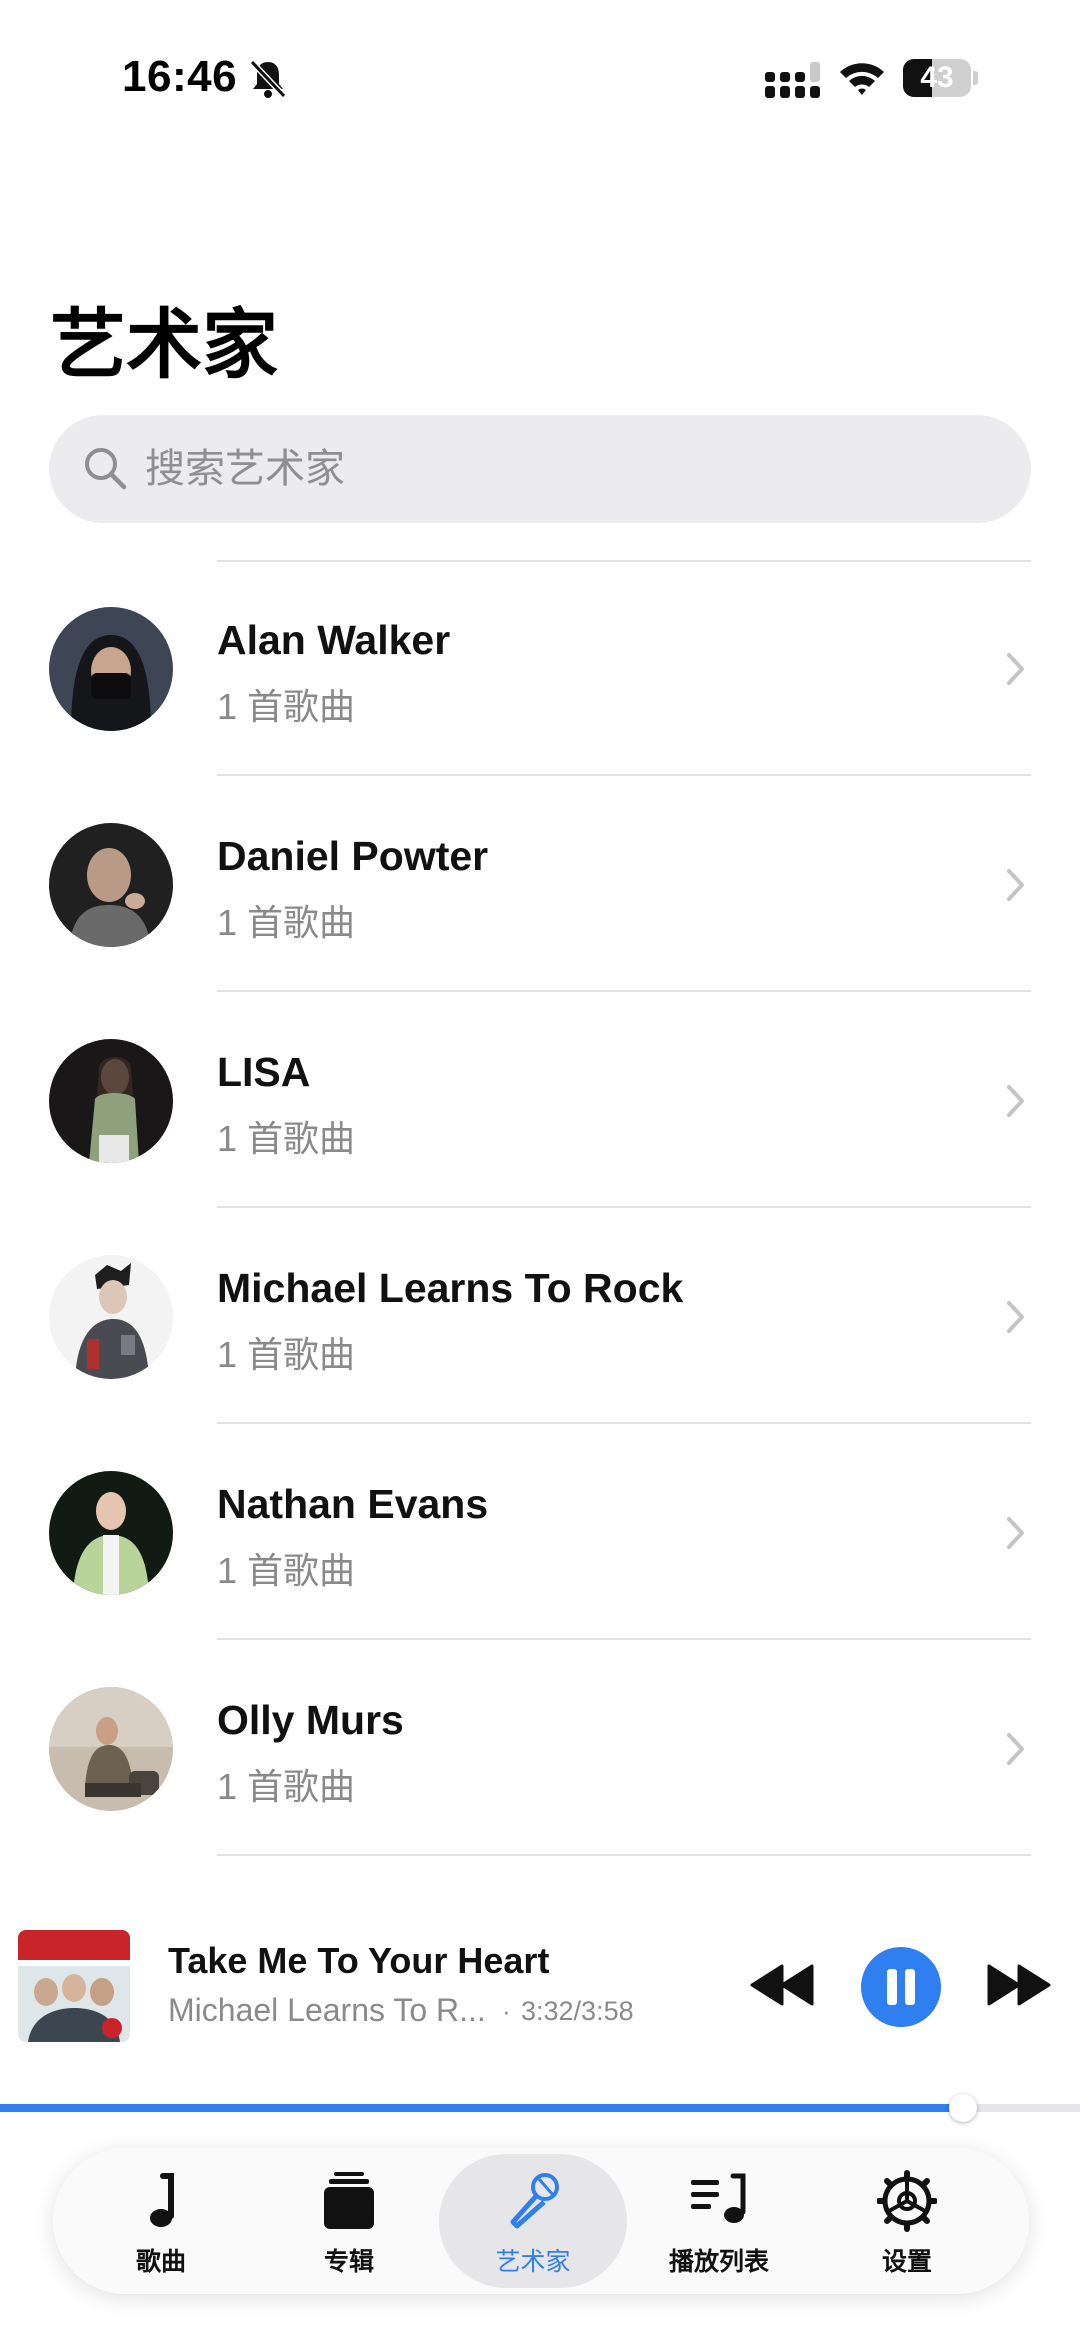 Image resolution: width=1080 pixels, height=2347 pixels. I want to click on battery-level: 43, so click(937, 77).